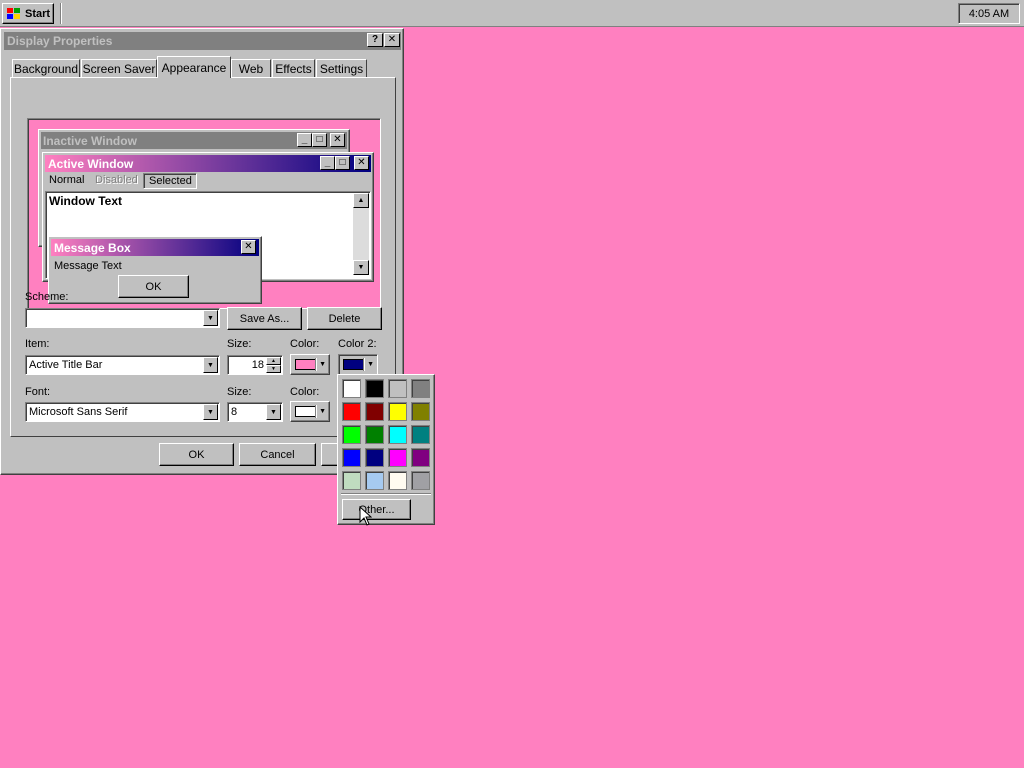 The height and width of the screenshot is (768, 1024). What do you see at coordinates (239, 344) in the screenshot?
I see `item-size-label: Size:` at bounding box center [239, 344].